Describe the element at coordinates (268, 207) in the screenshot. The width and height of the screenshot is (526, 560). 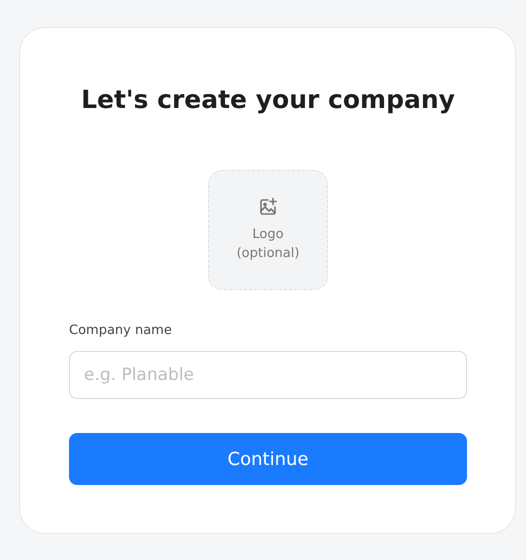
I see `add-image-icon` at that location.